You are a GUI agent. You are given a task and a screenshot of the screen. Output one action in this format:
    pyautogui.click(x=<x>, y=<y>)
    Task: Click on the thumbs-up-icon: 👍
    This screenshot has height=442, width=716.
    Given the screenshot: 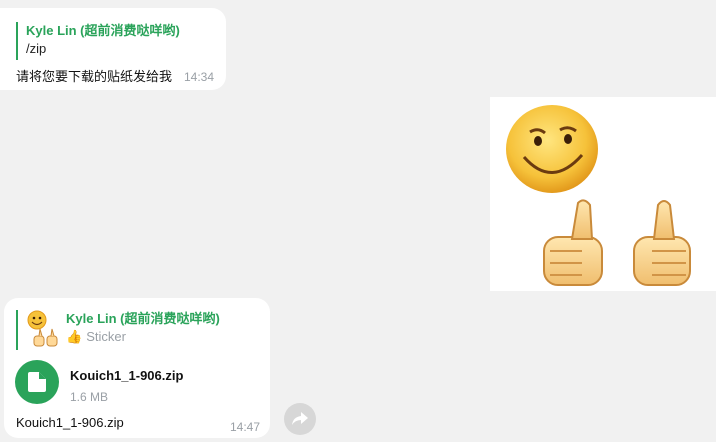 What is the action you would take?
    pyautogui.click(x=74, y=336)
    